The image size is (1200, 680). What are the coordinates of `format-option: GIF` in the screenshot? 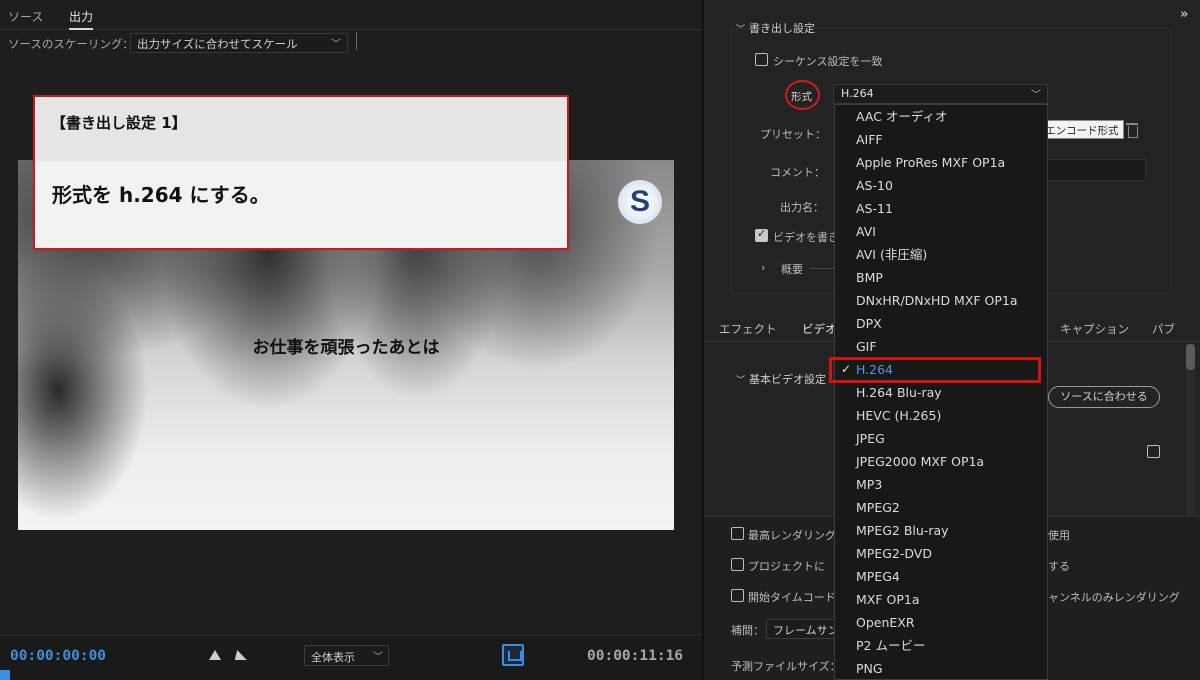 It's located at (941, 346).